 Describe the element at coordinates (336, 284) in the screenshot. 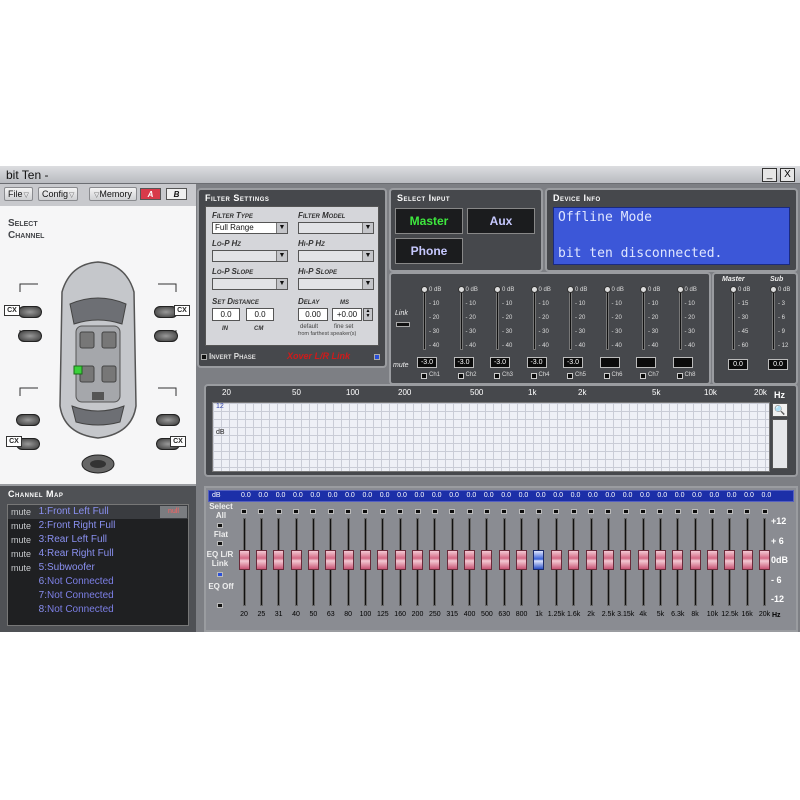

I see `hip-slope-select: ▼` at that location.